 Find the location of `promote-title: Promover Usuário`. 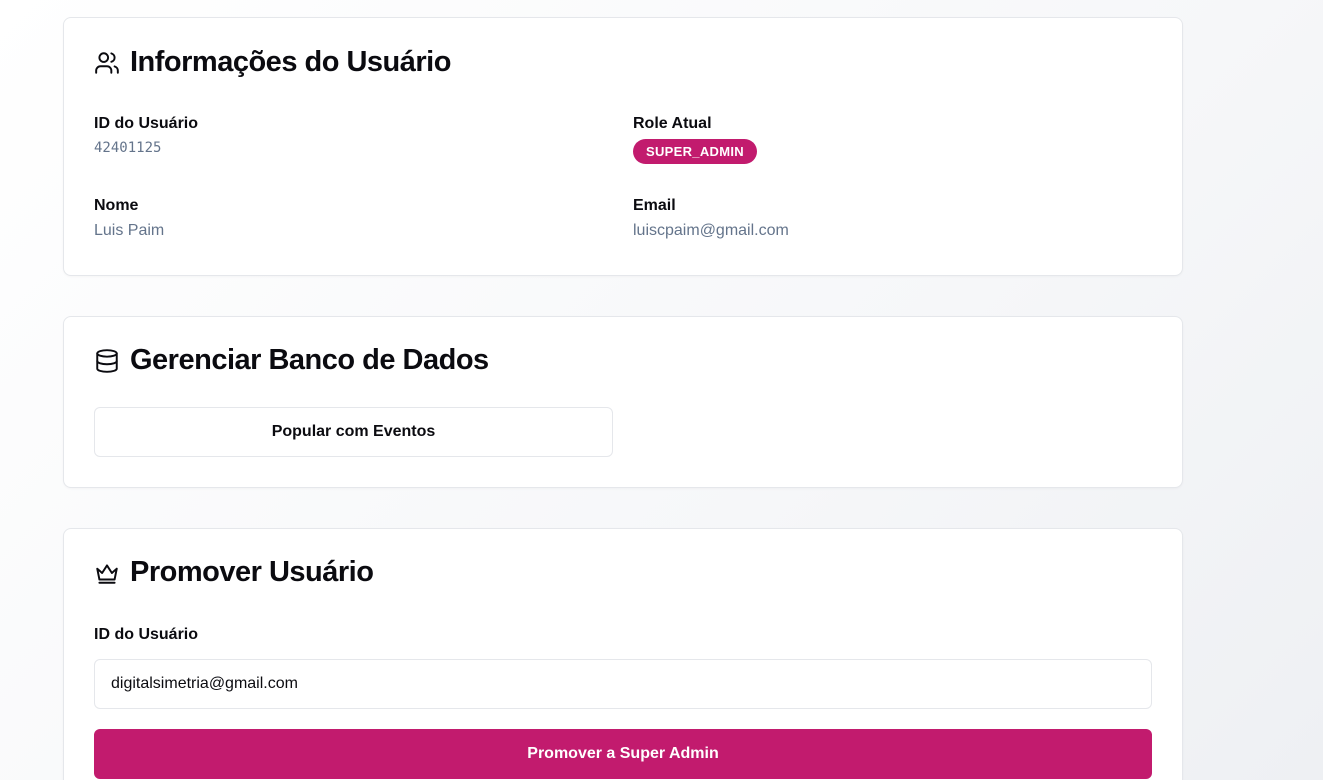

promote-title: Promover Usuário is located at coordinates (252, 572).